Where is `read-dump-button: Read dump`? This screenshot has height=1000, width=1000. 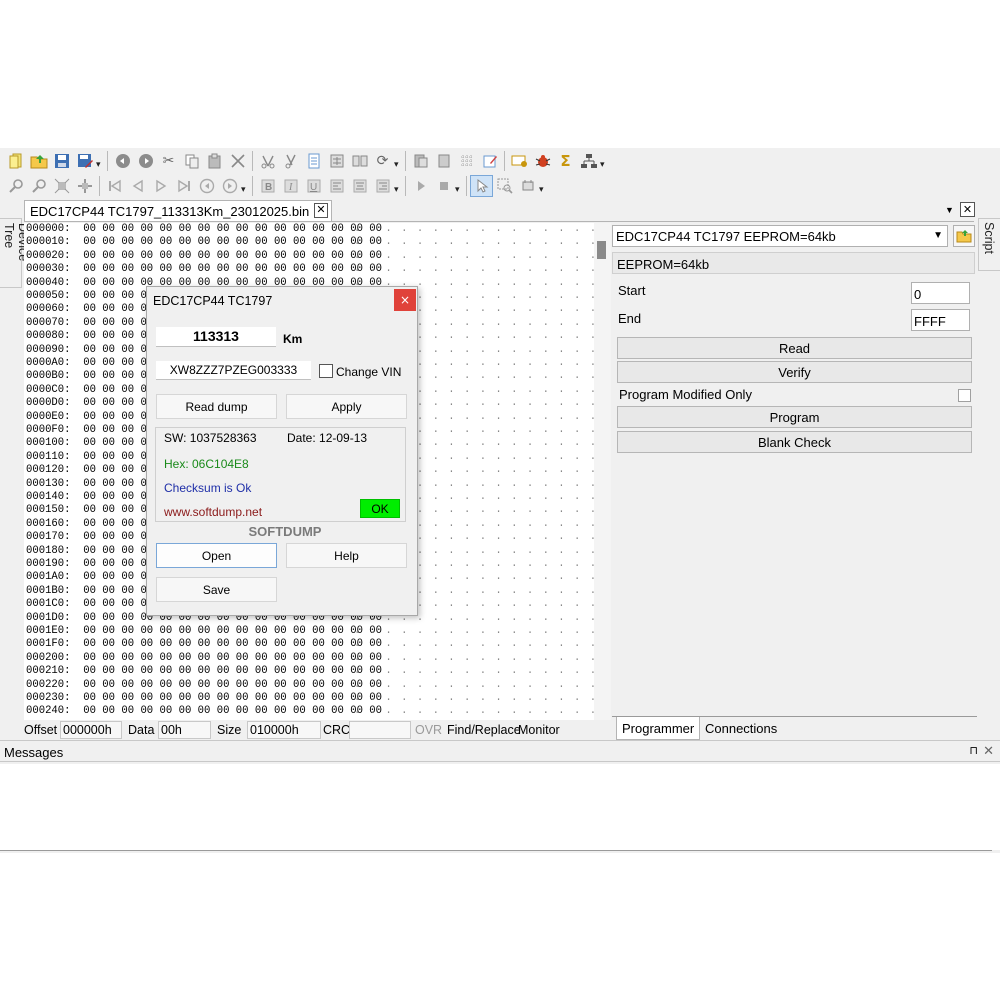 read-dump-button: Read dump is located at coordinates (216, 406).